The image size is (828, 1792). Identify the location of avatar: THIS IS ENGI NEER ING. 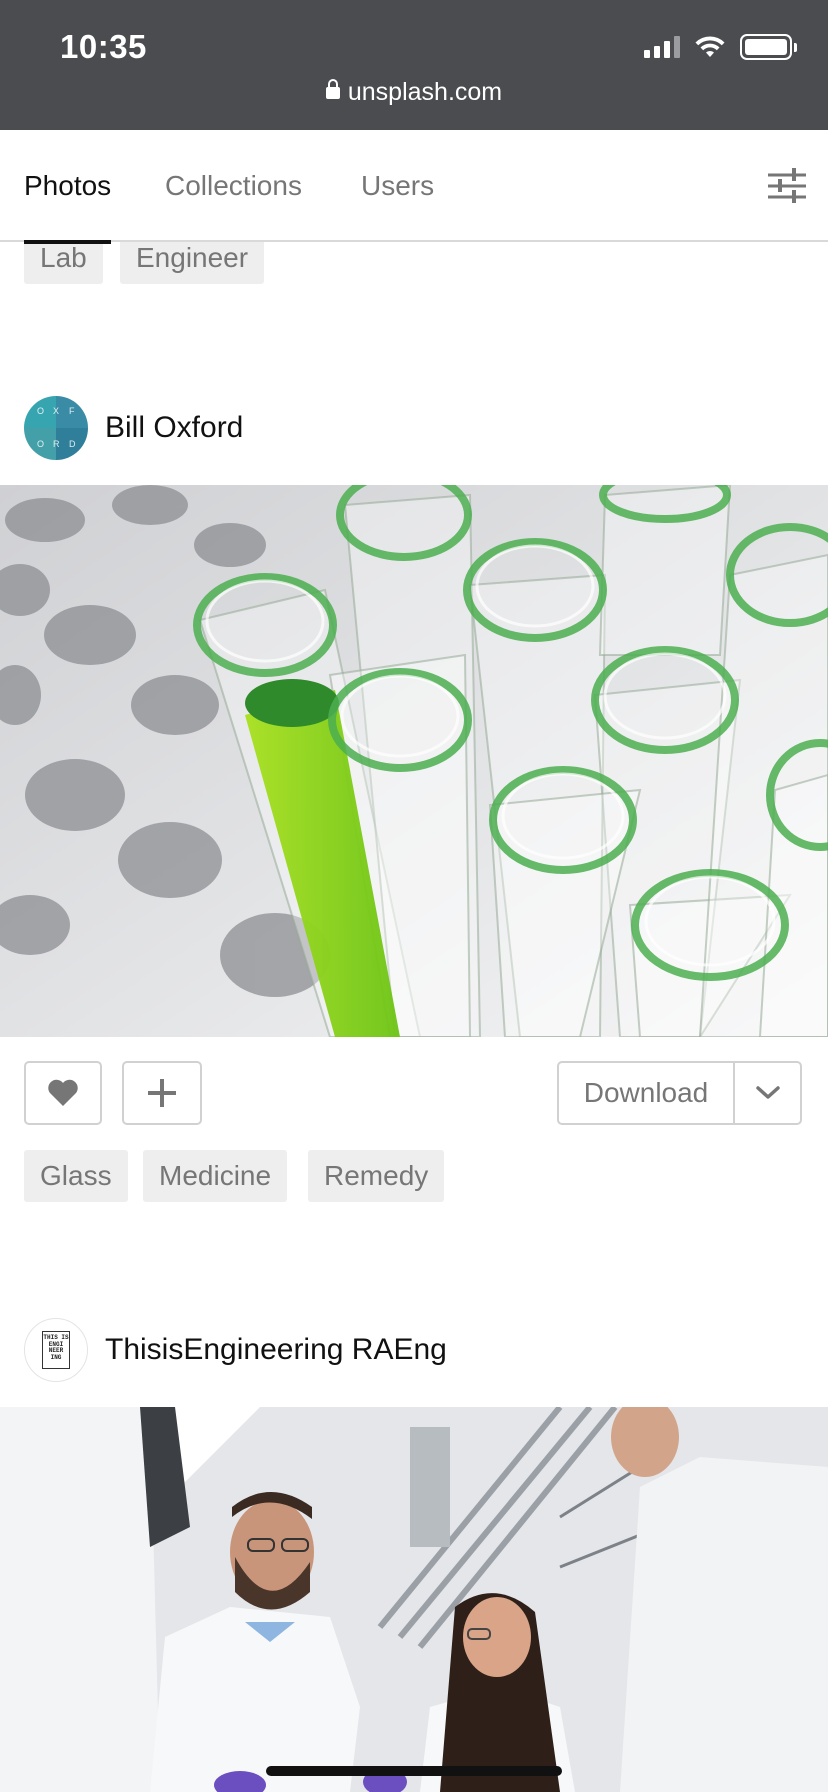
(56, 1350).